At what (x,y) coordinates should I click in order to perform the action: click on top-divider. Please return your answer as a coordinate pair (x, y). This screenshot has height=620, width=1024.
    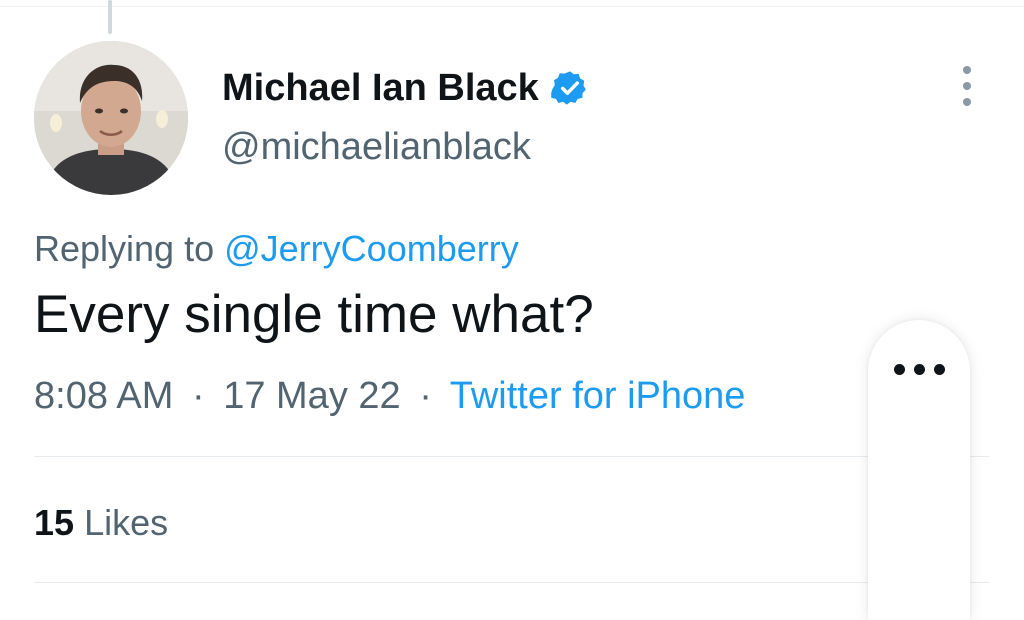
    Looking at the image, I should click on (512, 6).